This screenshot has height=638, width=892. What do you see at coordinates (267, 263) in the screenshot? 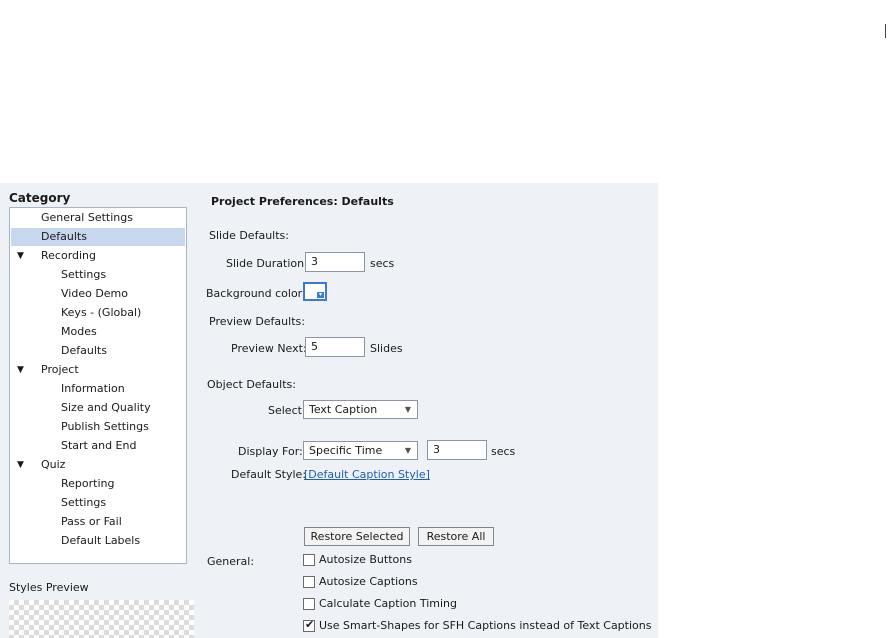
I see `slide-duration-label: Slide Duration:` at bounding box center [267, 263].